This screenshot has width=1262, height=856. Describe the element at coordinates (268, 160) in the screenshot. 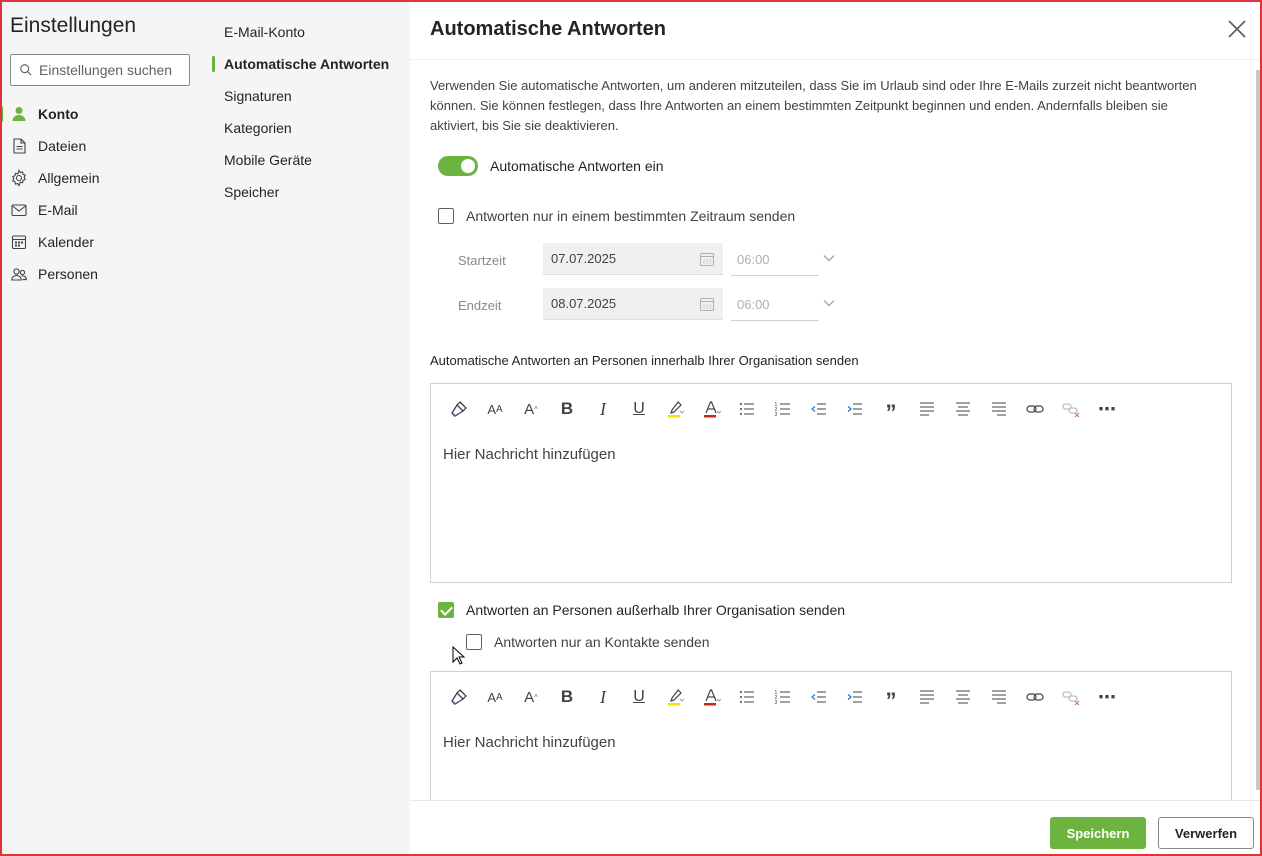

I see `subnav-item-mobile-geraete: Mobile Geräte` at that location.